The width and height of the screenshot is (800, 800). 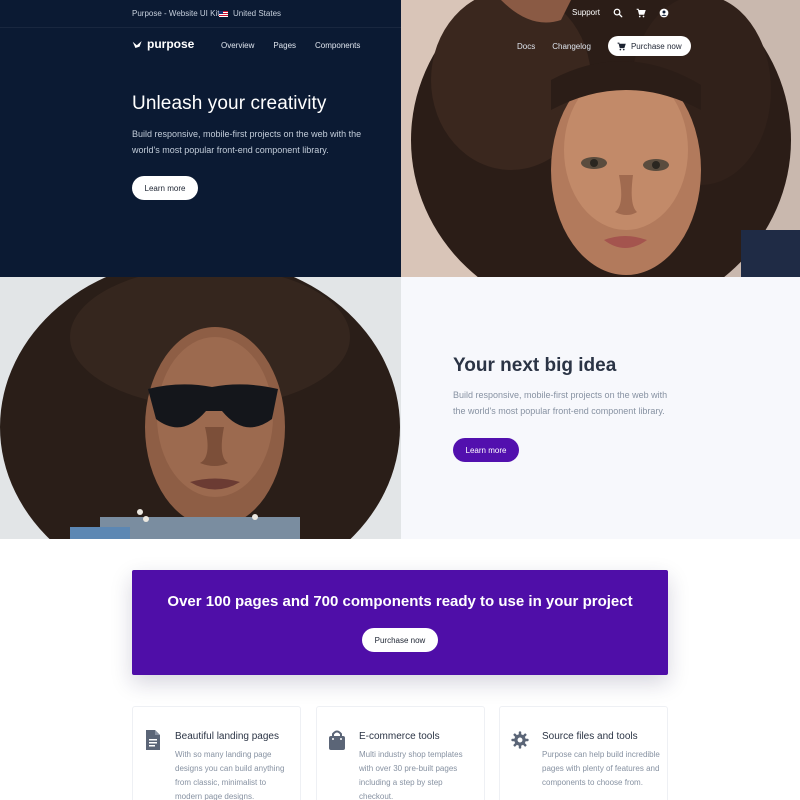 I want to click on gear-icon, so click(x=520, y=740).